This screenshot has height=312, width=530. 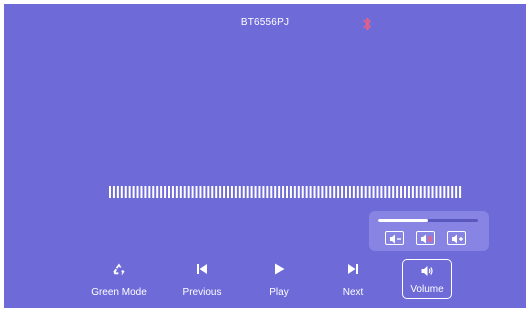 I want to click on next-label: Next, so click(x=353, y=292).